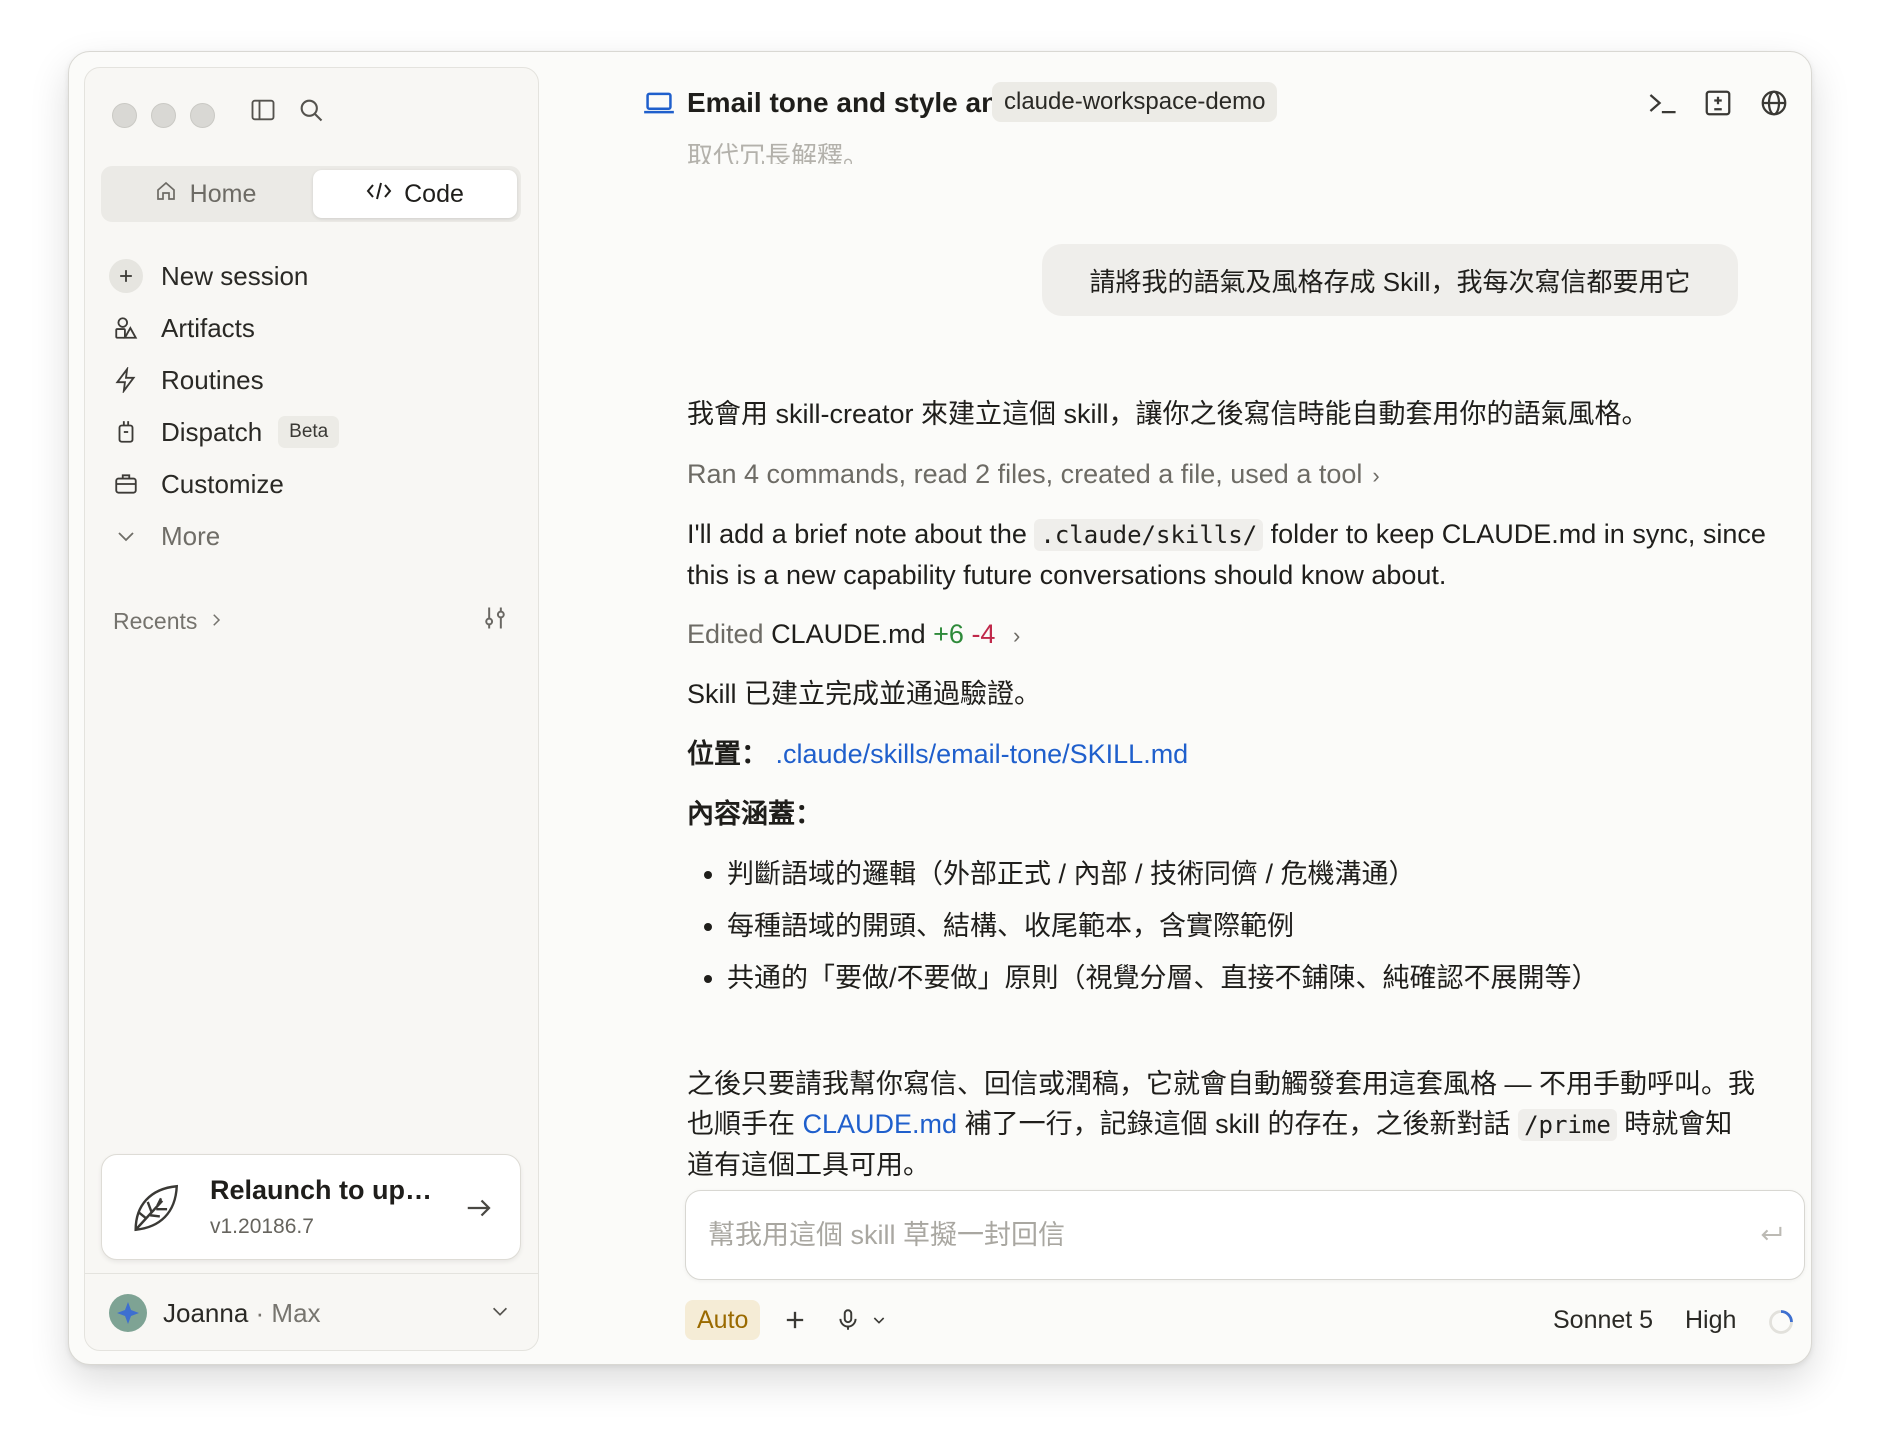 The height and width of the screenshot is (1448, 1878). What do you see at coordinates (1244, 1322) in the screenshot?
I see `composer-toolbar: Auto Sonnet 5 High` at bounding box center [1244, 1322].